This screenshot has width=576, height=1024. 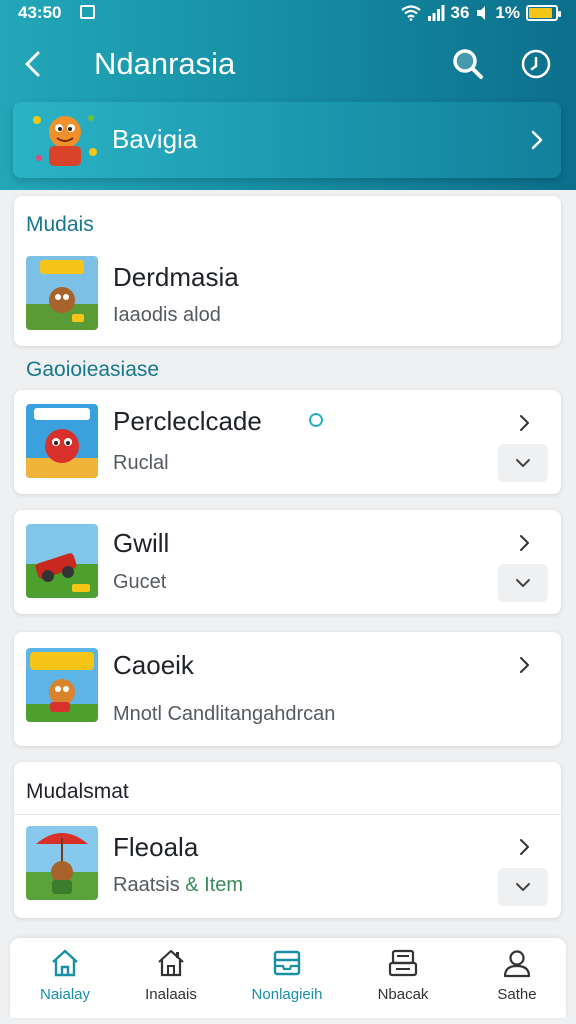 What do you see at coordinates (536, 64) in the screenshot?
I see `info-icon` at bounding box center [536, 64].